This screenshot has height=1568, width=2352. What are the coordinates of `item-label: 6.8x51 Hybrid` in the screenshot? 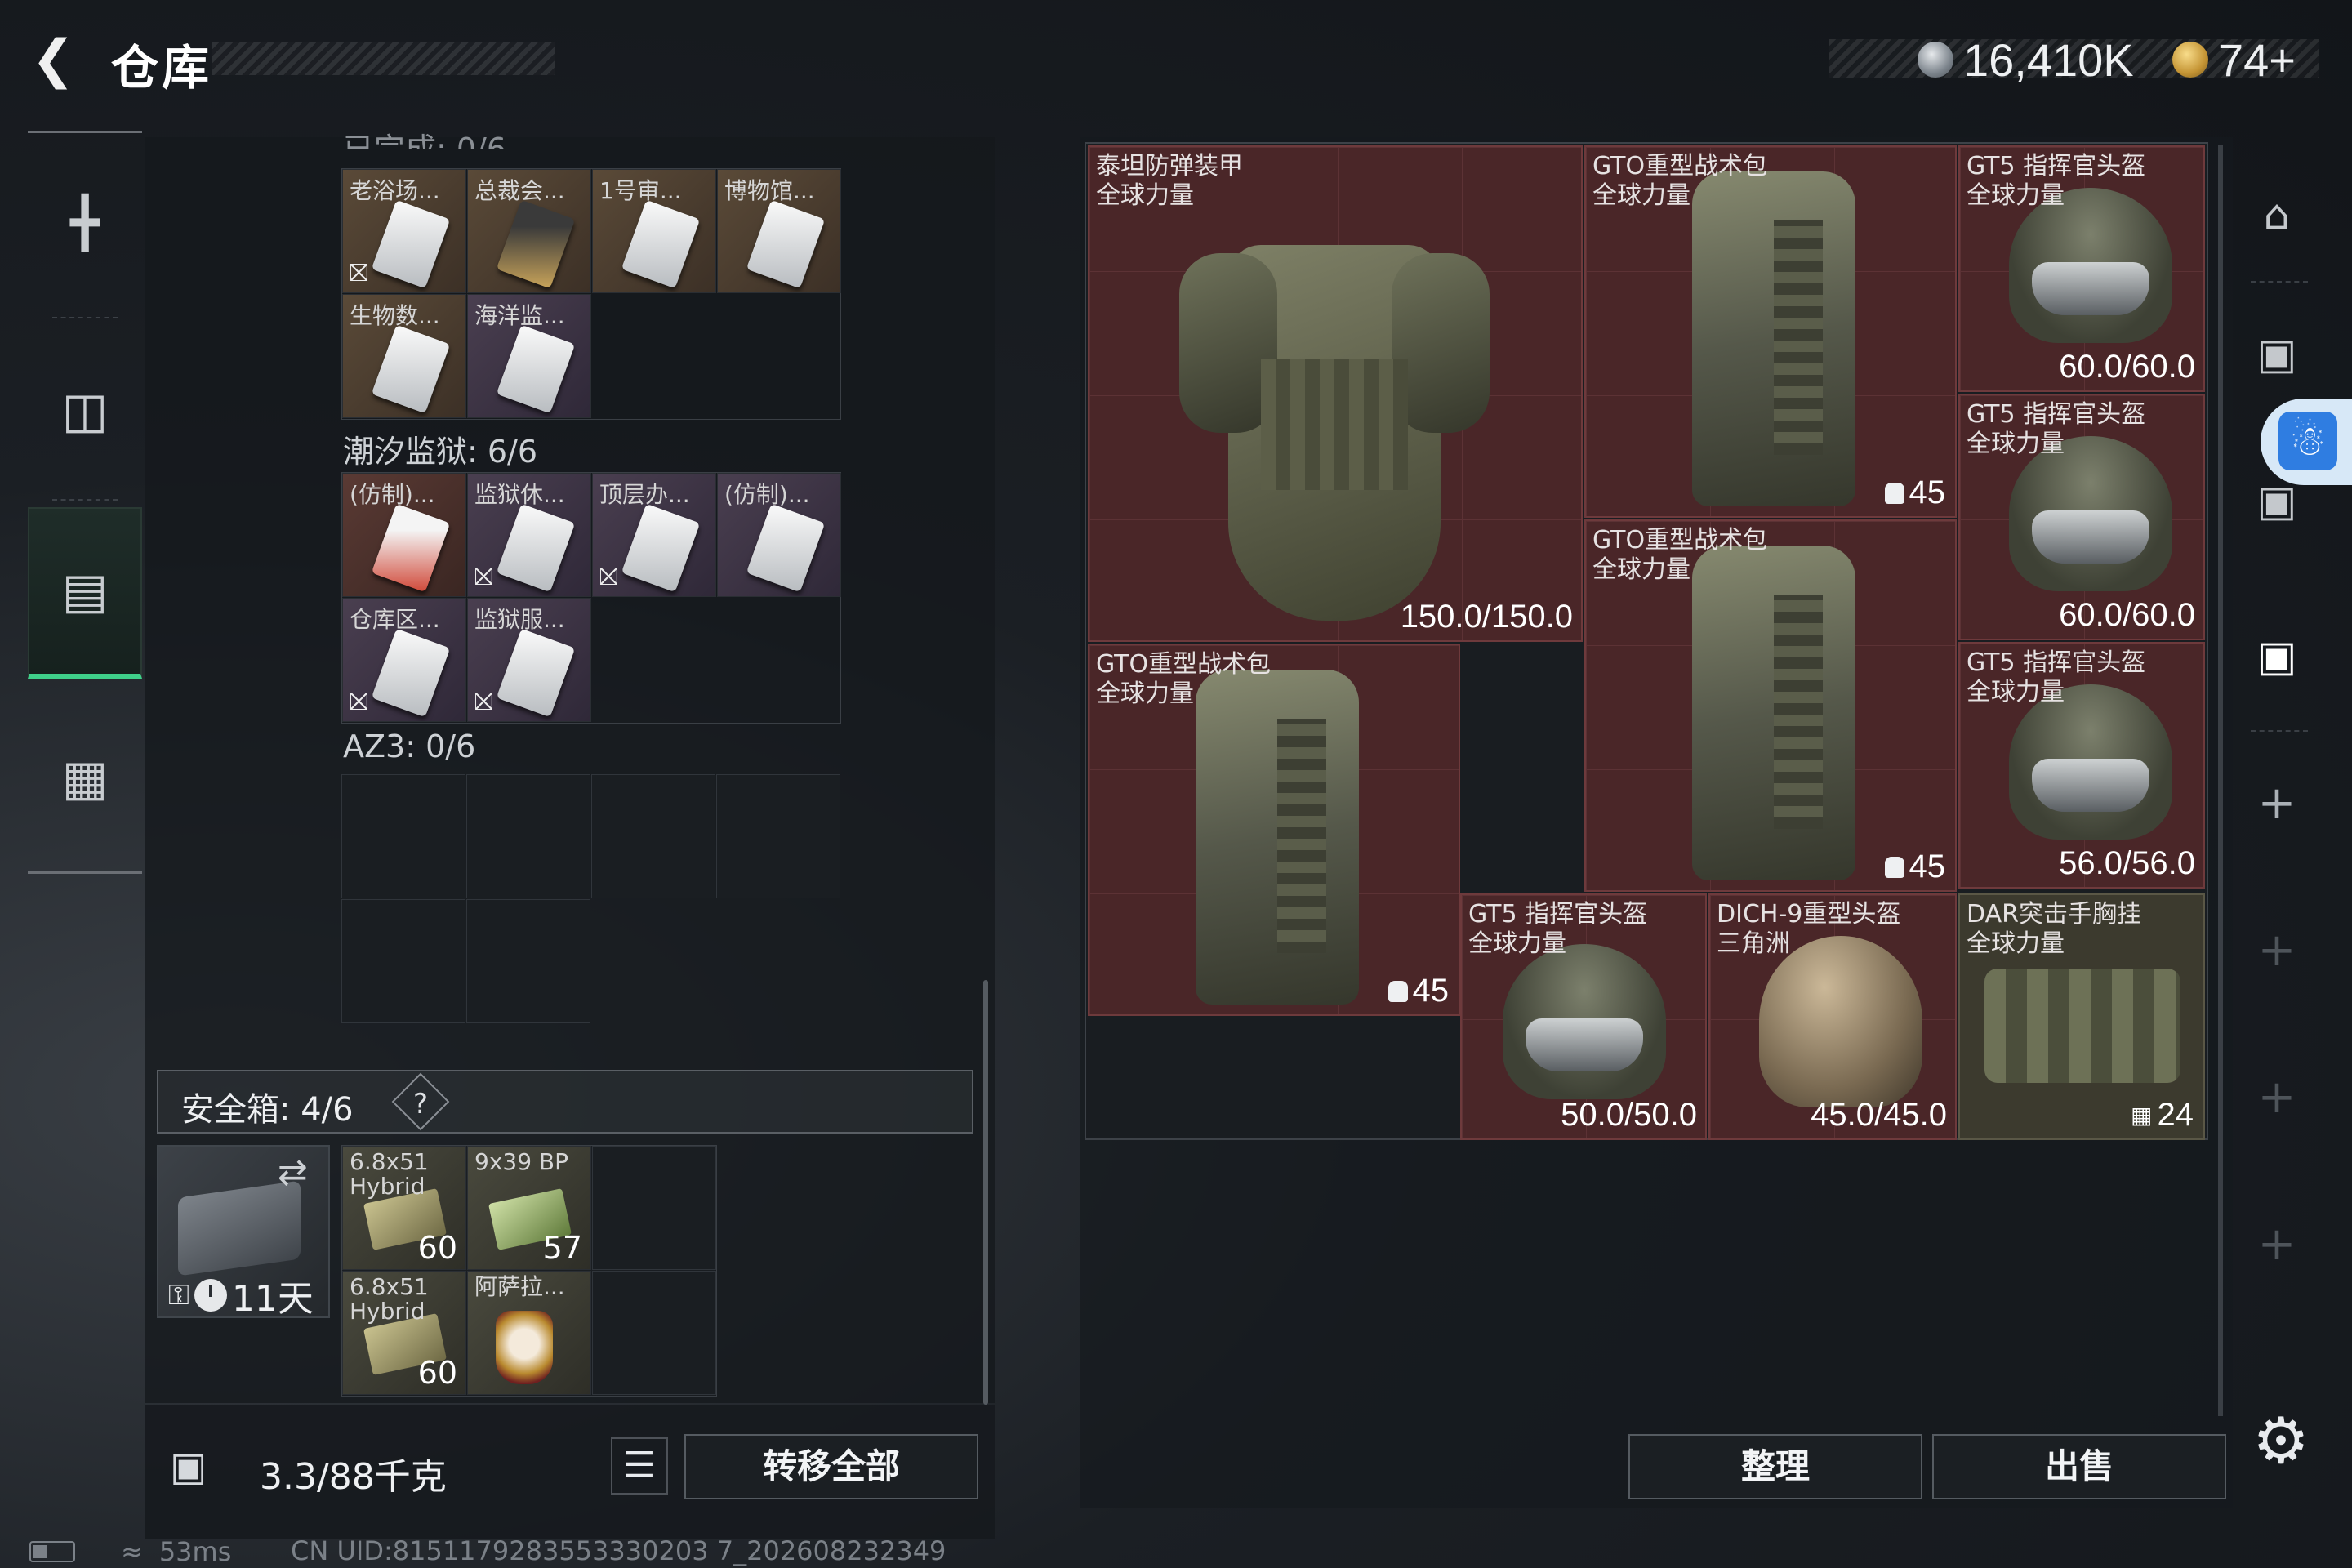 It's located at (389, 1174).